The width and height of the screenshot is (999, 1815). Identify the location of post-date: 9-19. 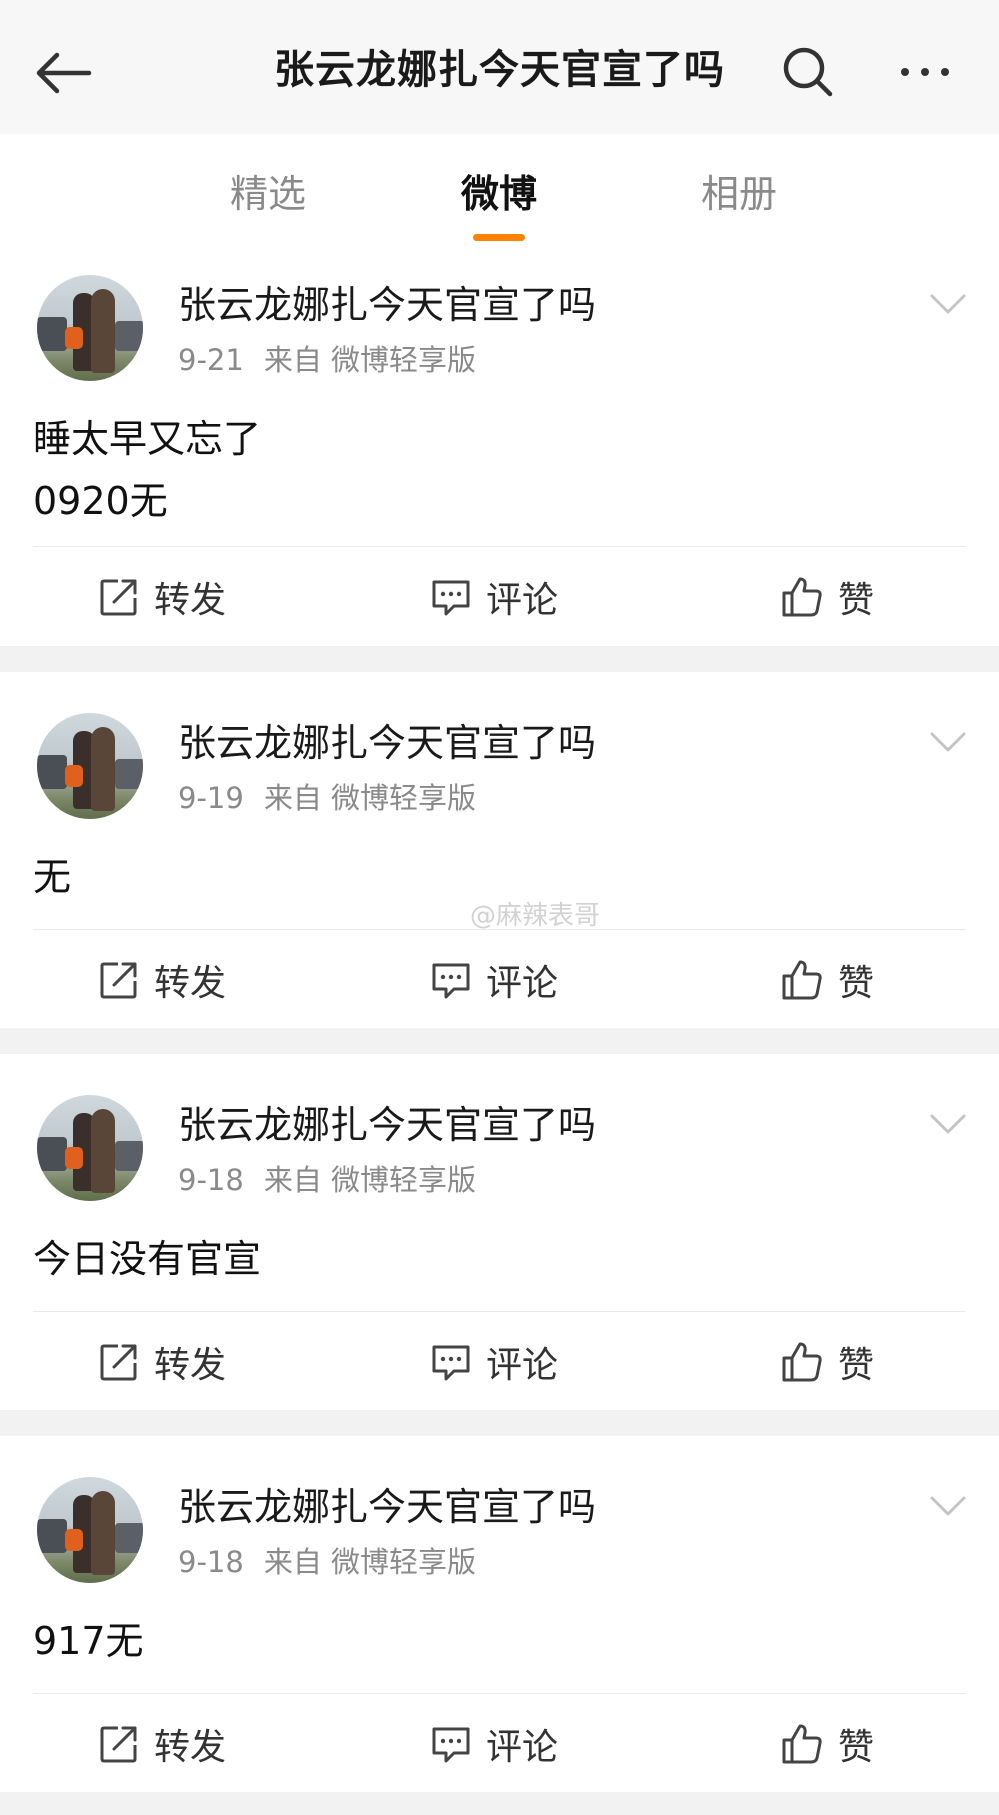
(211, 798).